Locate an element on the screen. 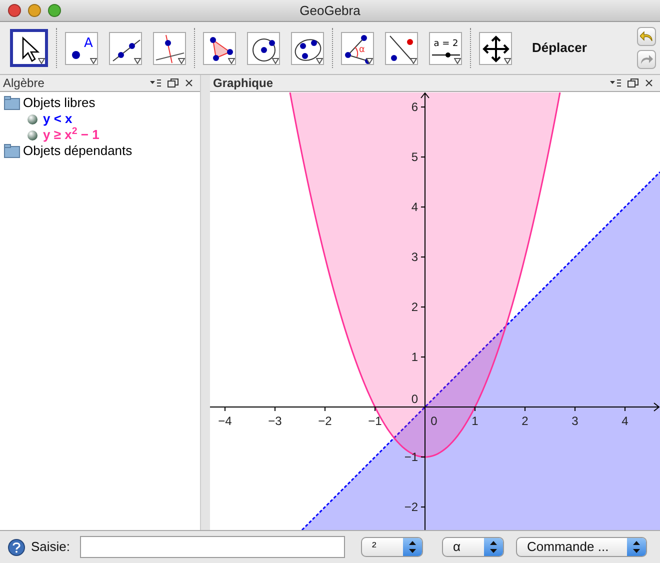 Image resolution: width=660 pixels, height=563 pixels. minimize-window-button is located at coordinates (34, 10).